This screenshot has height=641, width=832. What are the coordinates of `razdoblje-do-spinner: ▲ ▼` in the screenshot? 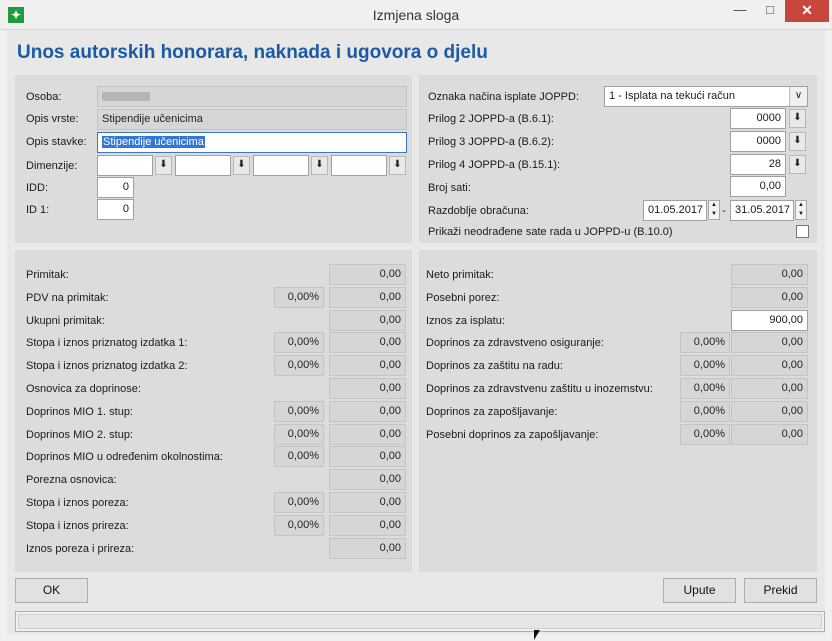 It's located at (801, 210).